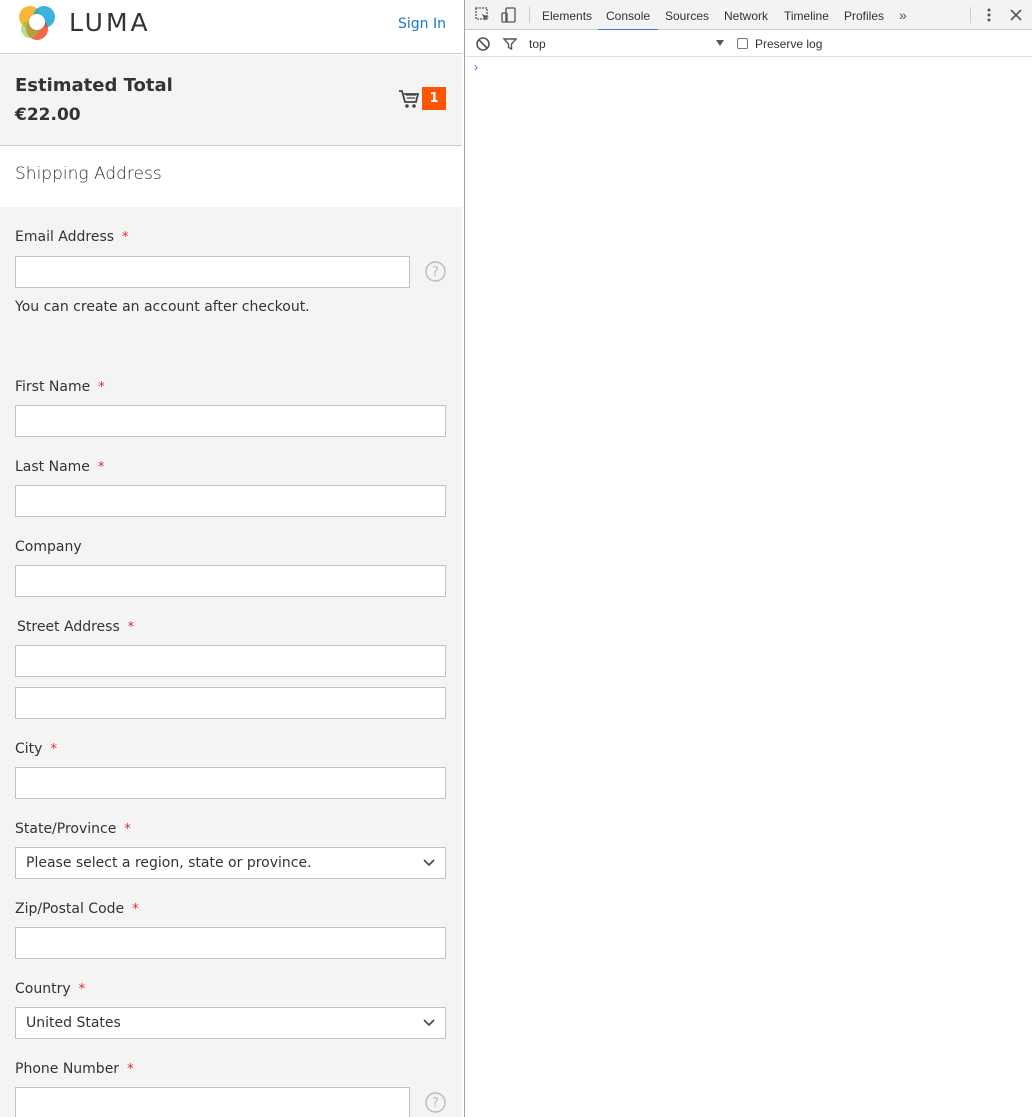 The image size is (1032, 1117). What do you see at coordinates (230, 581) in the screenshot?
I see `company-field` at bounding box center [230, 581].